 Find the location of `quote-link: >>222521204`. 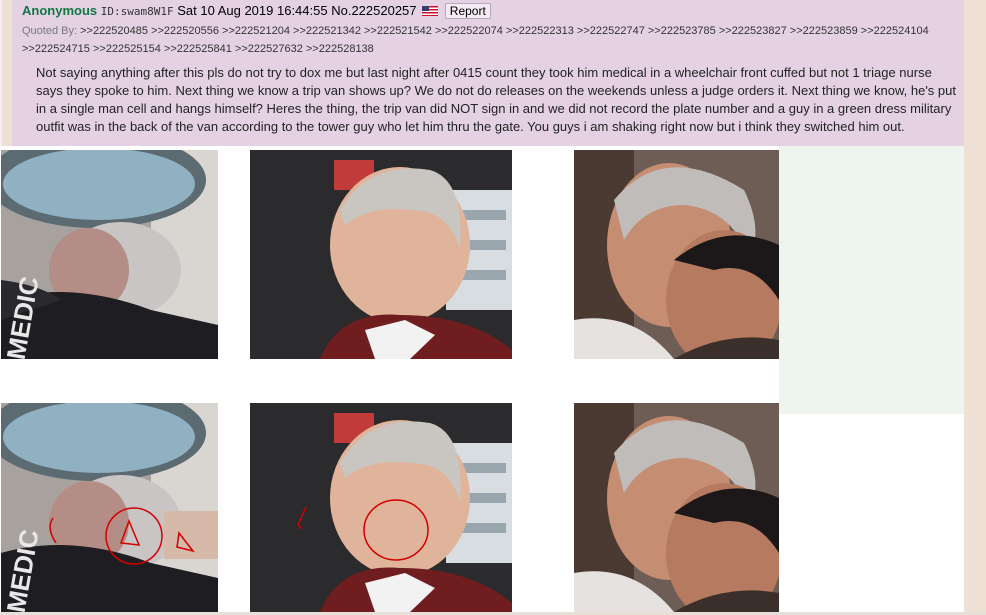

quote-link: >>222521204 is located at coordinates (254, 31).